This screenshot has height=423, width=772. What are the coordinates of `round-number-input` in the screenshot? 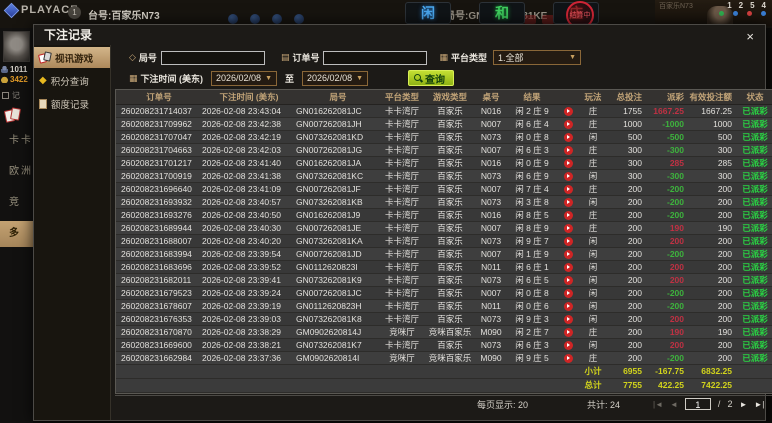 It's located at (212, 57).